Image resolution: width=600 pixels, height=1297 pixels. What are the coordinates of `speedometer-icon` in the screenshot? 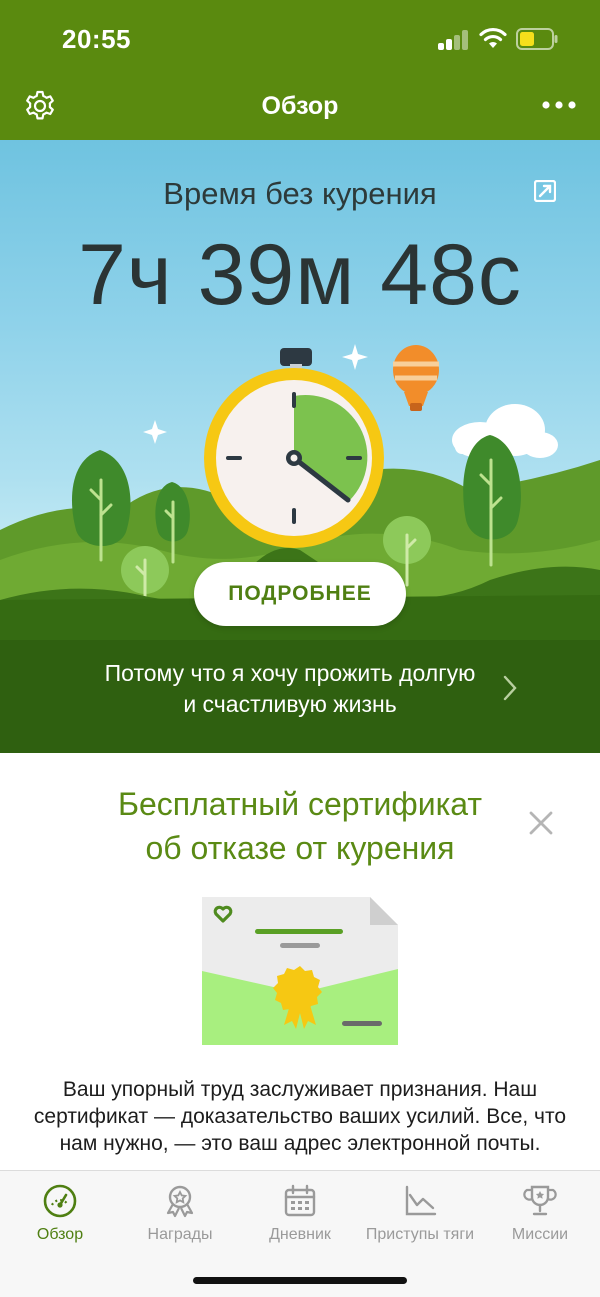 It's located at (60, 1201).